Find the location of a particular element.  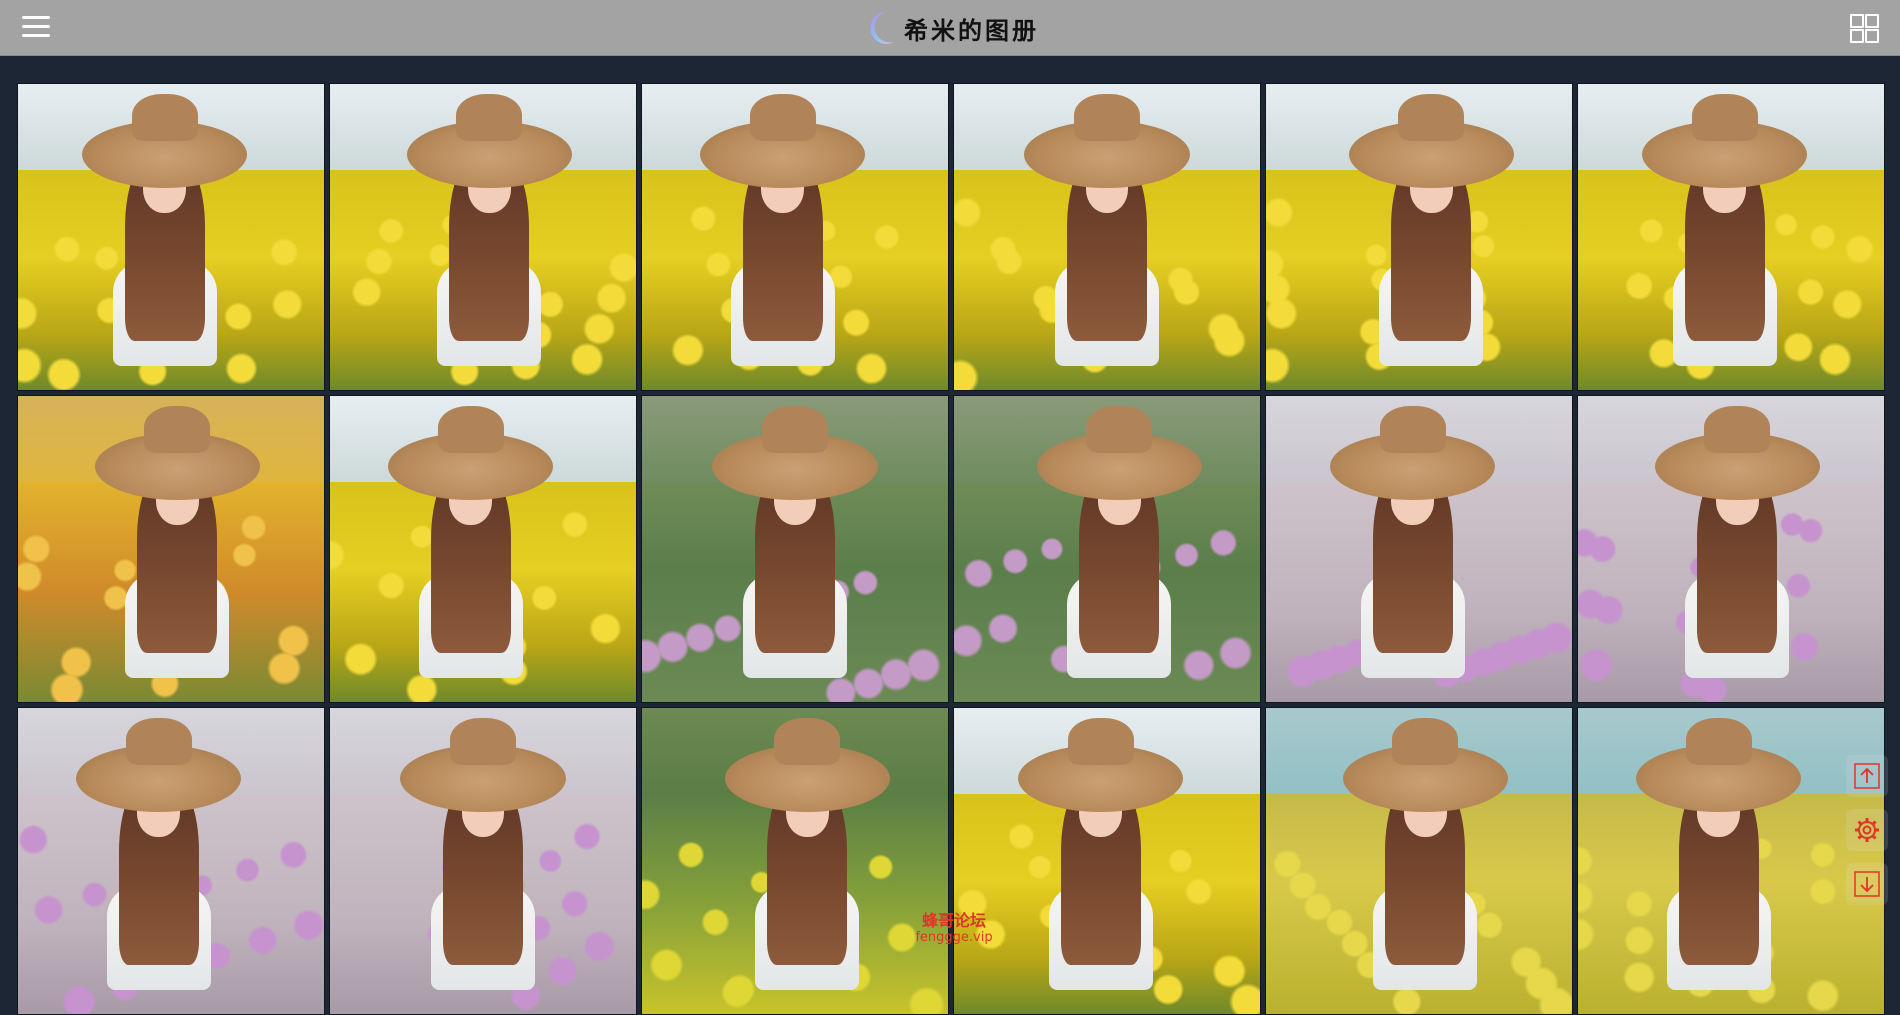

site-title-group: 希米的图册 is located at coordinates (949, 28).